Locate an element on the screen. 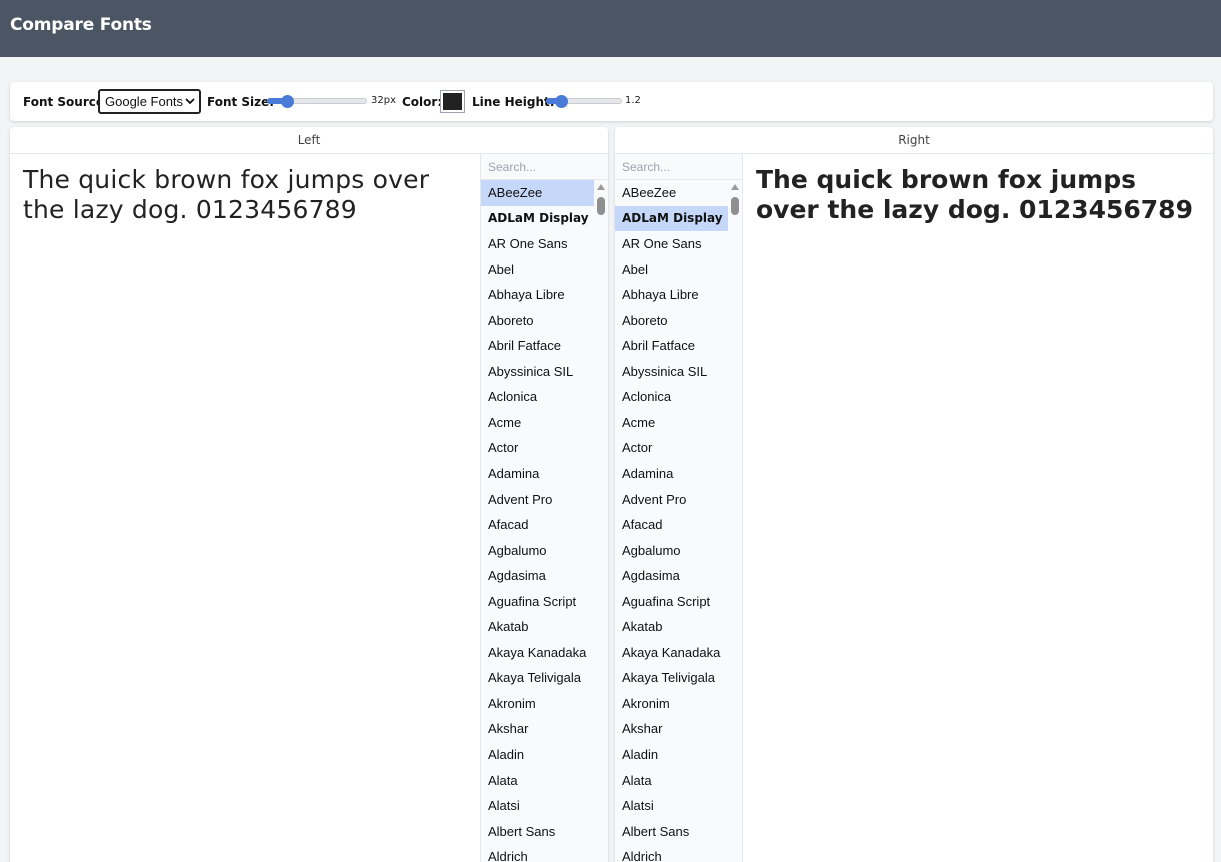  right-font-item: Abyssinica SIL is located at coordinates (672, 372).